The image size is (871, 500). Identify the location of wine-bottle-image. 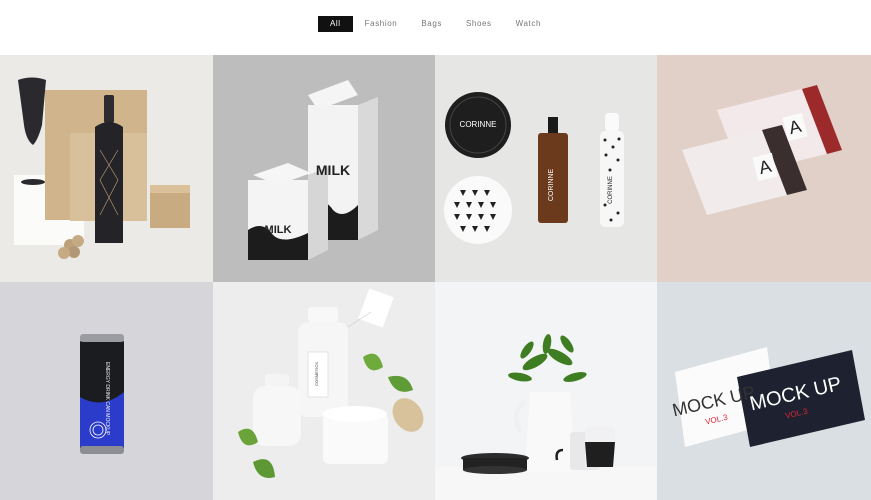
(106, 168).